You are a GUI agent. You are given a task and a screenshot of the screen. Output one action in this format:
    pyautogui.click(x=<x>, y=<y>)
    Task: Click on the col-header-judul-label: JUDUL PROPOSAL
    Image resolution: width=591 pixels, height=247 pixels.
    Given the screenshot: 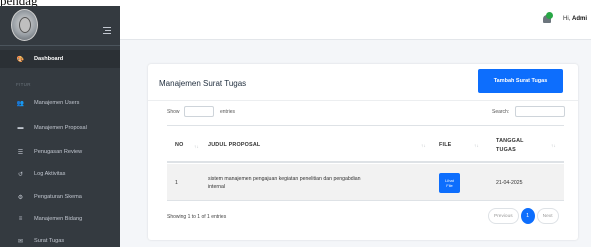 What is the action you would take?
    pyautogui.click(x=234, y=145)
    